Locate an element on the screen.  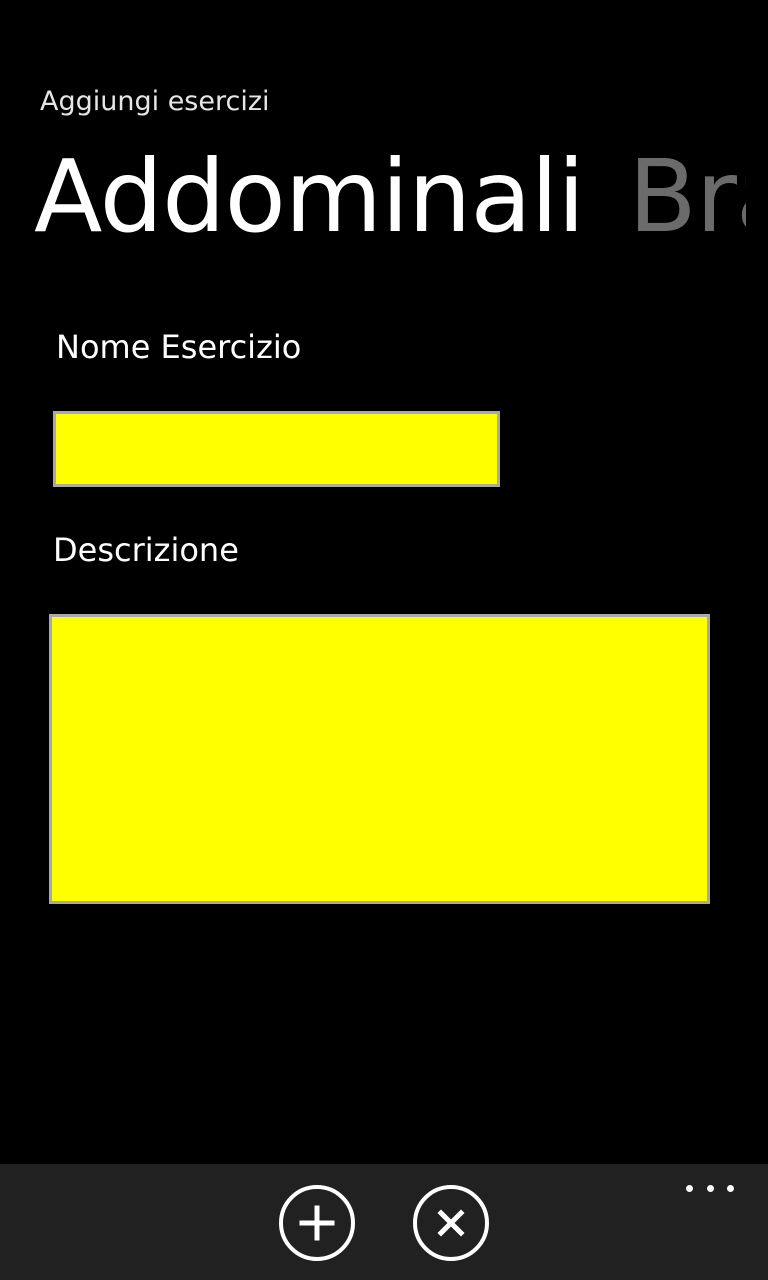
cancel-button is located at coordinates (451, 1223).